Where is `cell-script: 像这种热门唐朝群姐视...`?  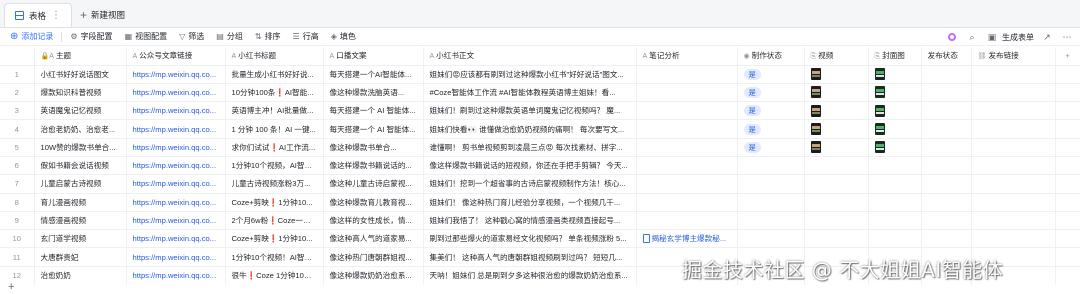 cell-script: 像这种热门唐朝群姐视... is located at coordinates (373, 257).